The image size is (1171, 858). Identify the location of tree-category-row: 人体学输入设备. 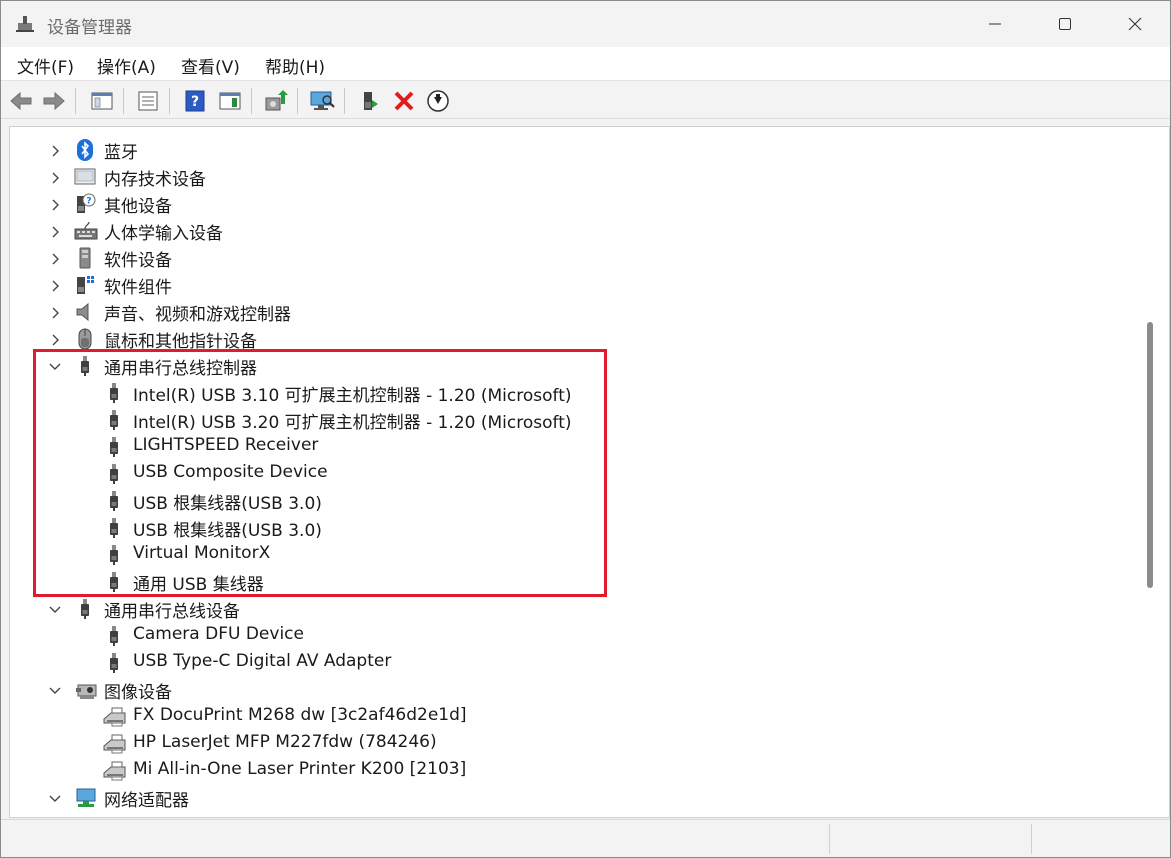
(574, 230).